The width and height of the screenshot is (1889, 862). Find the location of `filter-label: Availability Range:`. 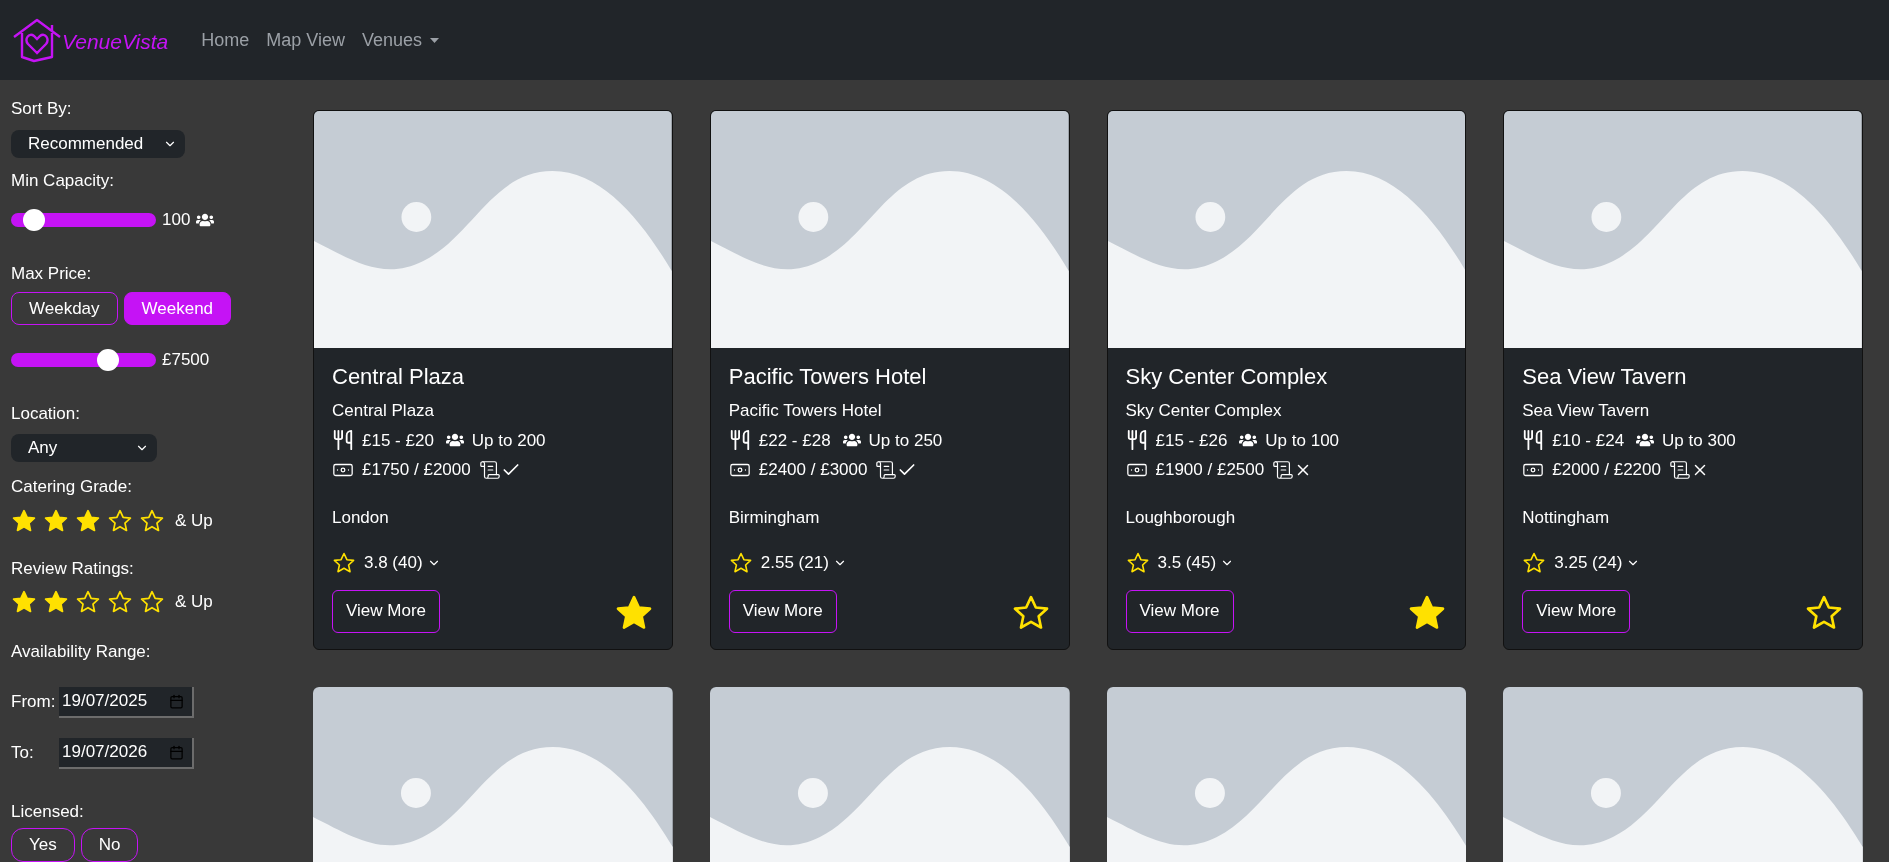

filter-label: Availability Range: is located at coordinates (81, 652).